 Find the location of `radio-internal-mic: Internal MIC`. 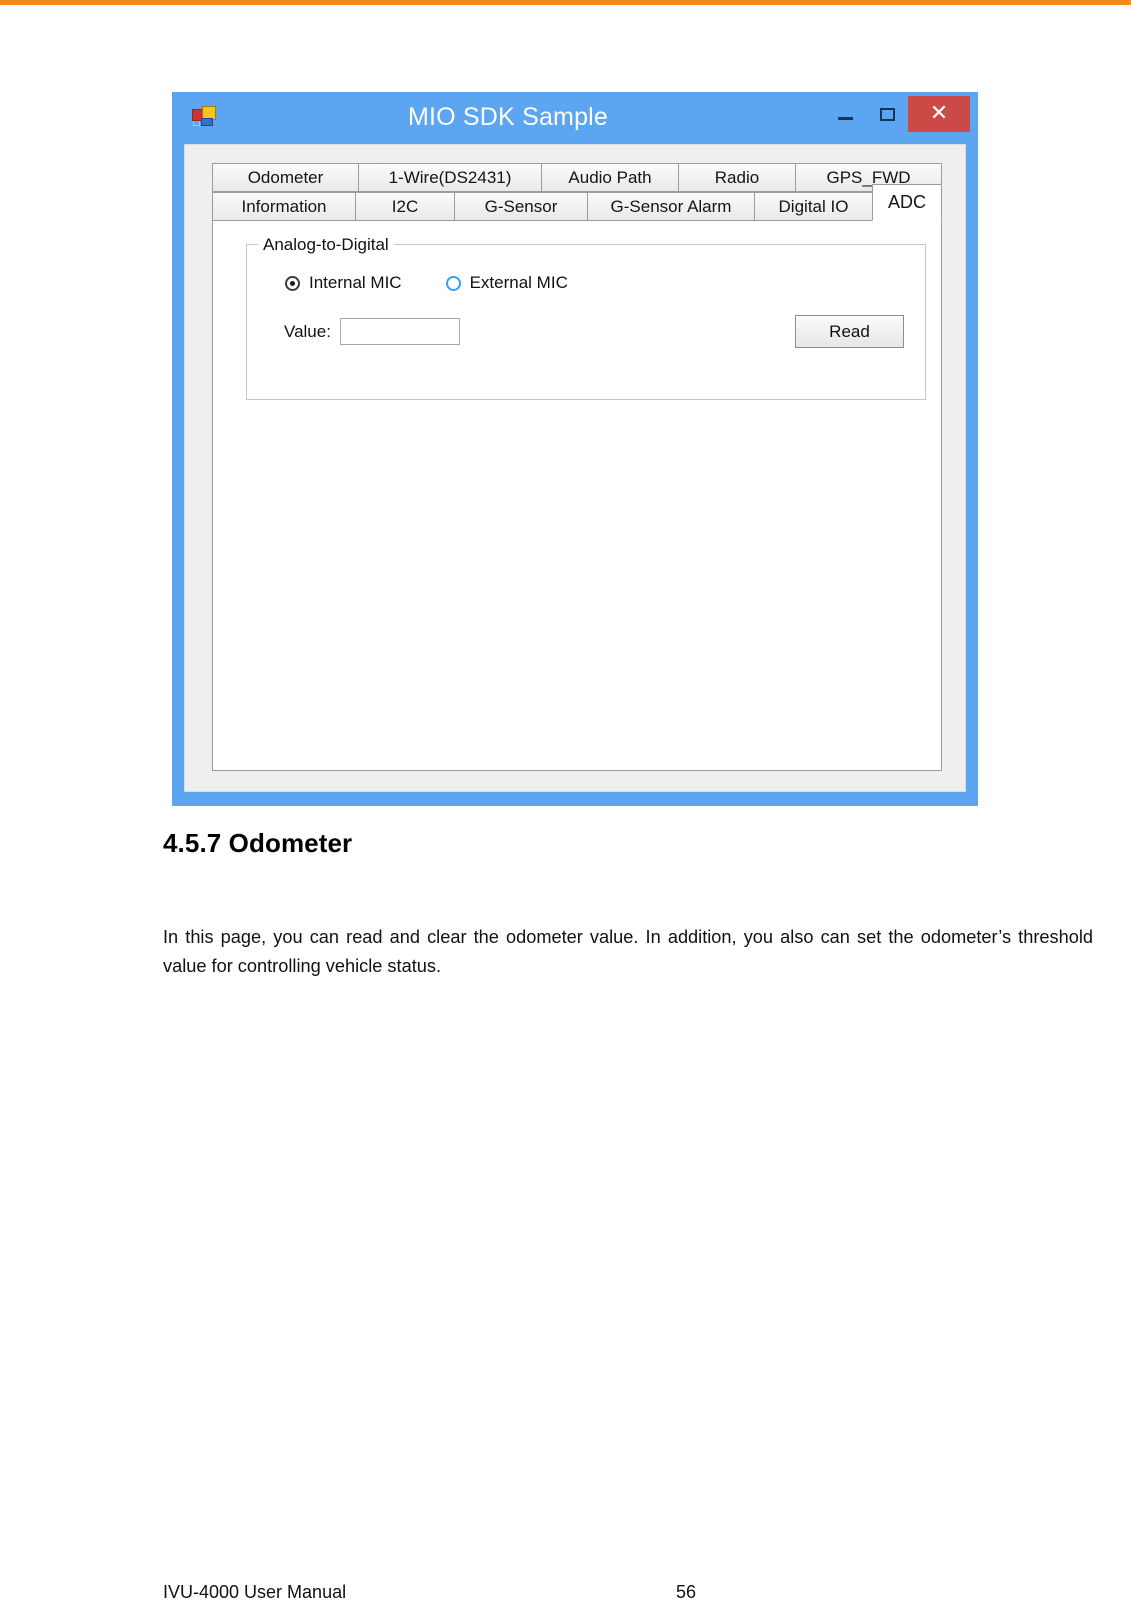

radio-internal-mic: Internal MIC is located at coordinates (343, 283).